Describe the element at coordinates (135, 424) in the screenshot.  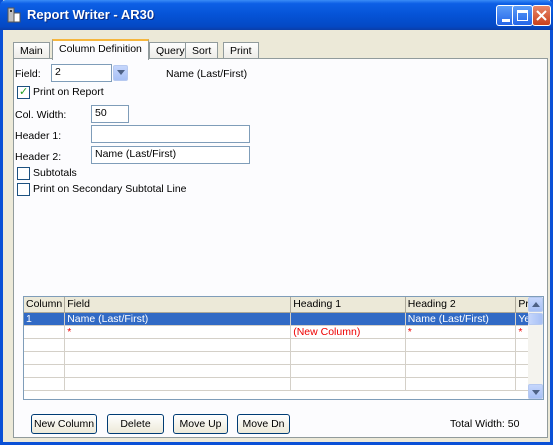
I see `delete-button: Delete` at that location.